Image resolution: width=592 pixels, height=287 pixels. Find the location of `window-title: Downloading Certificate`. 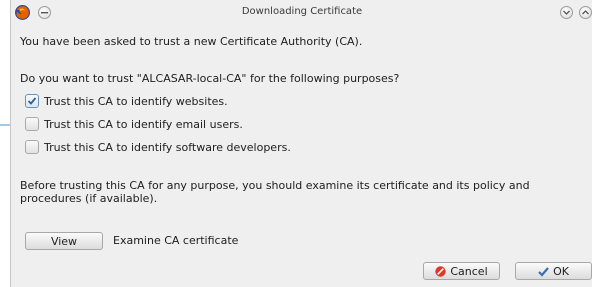

window-title: Downloading Certificate is located at coordinates (302, 11).